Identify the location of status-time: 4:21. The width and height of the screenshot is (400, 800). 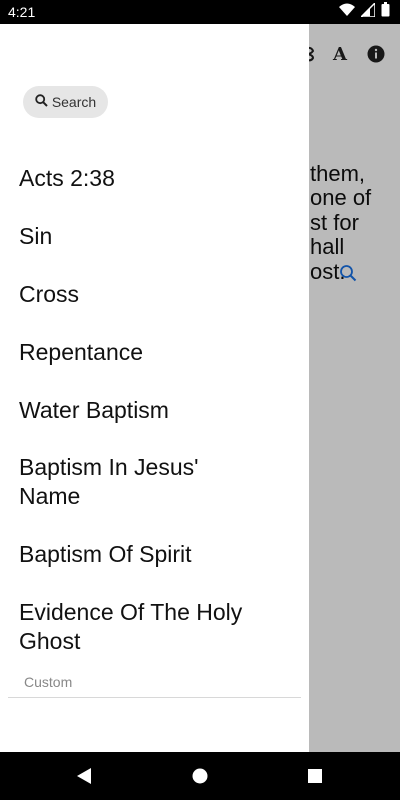
(22, 12).